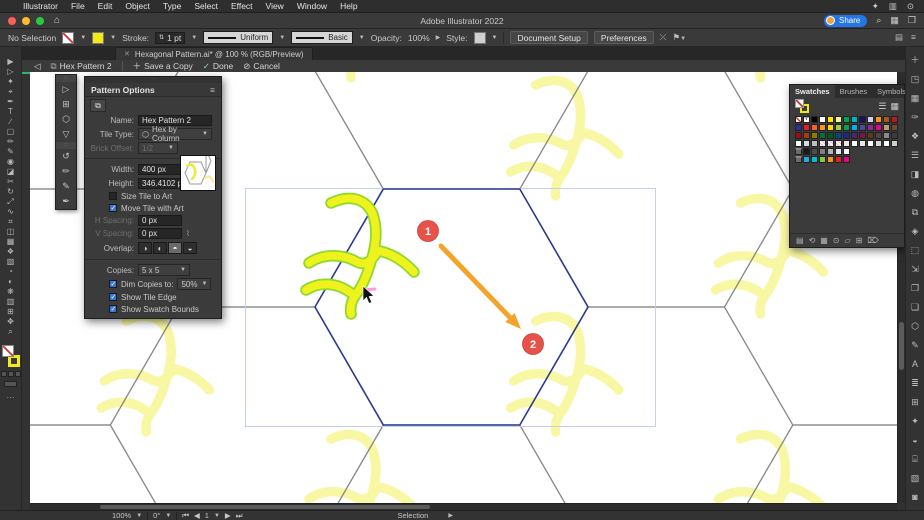 This screenshot has width=924, height=520. What do you see at coordinates (113, 208) in the screenshot?
I see `move-tile-with-art-checkbox` at bounding box center [113, 208].